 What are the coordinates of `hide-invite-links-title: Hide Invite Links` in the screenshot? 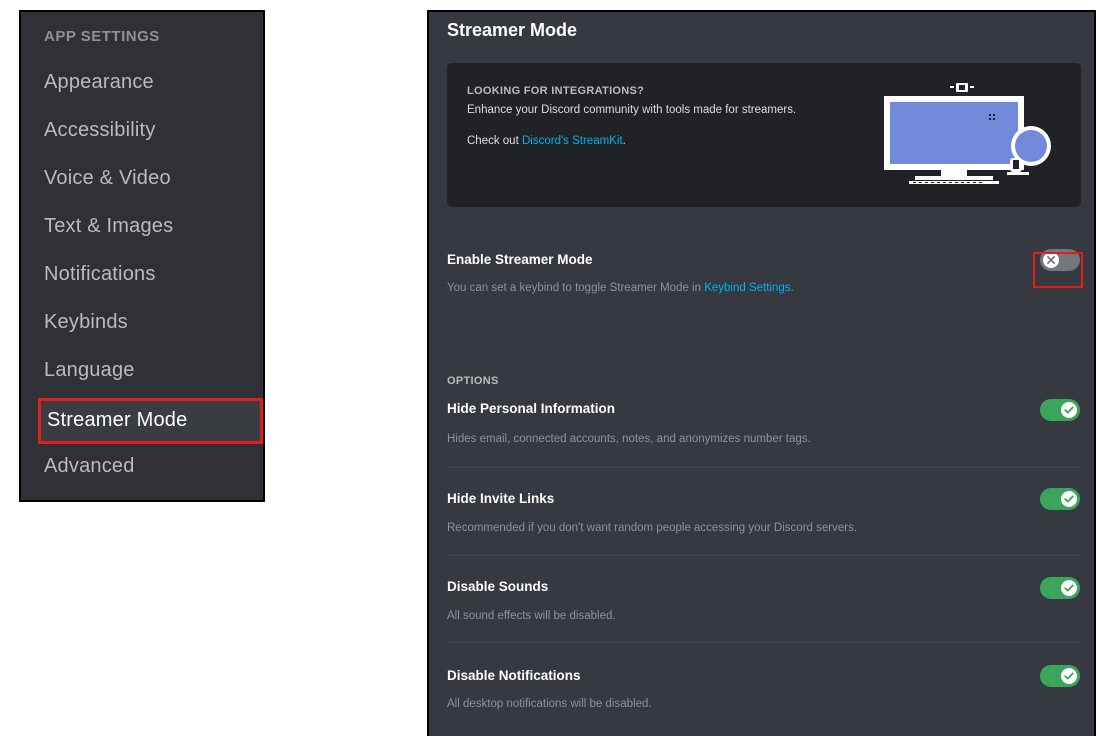 It's located at (501, 498).